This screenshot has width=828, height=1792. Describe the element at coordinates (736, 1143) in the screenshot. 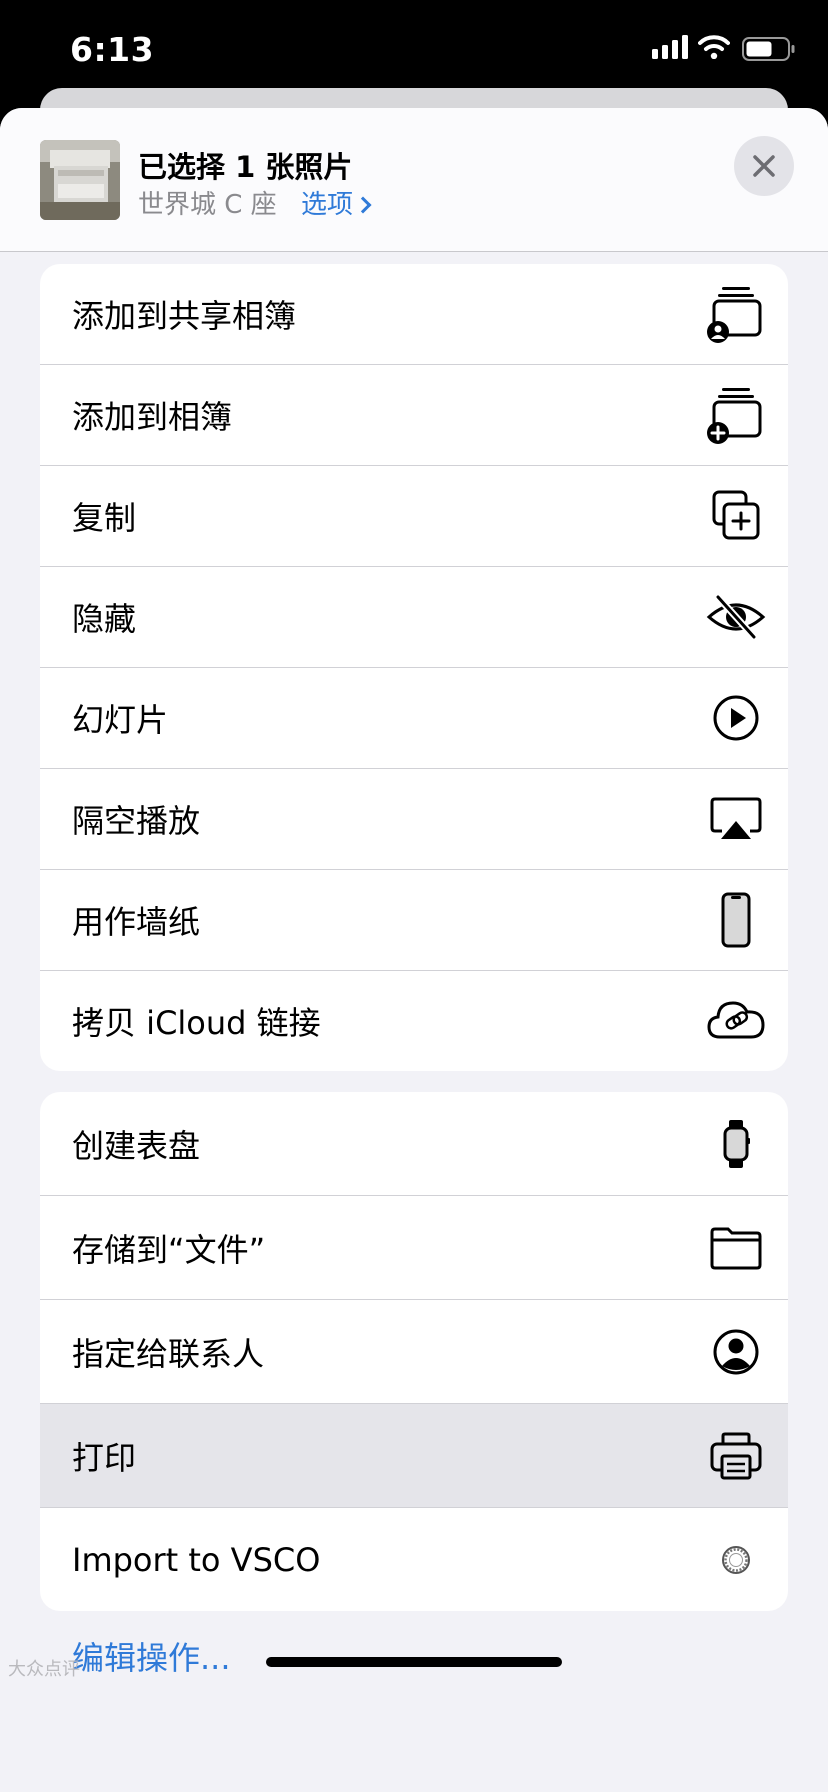

I see `watch-icon` at that location.